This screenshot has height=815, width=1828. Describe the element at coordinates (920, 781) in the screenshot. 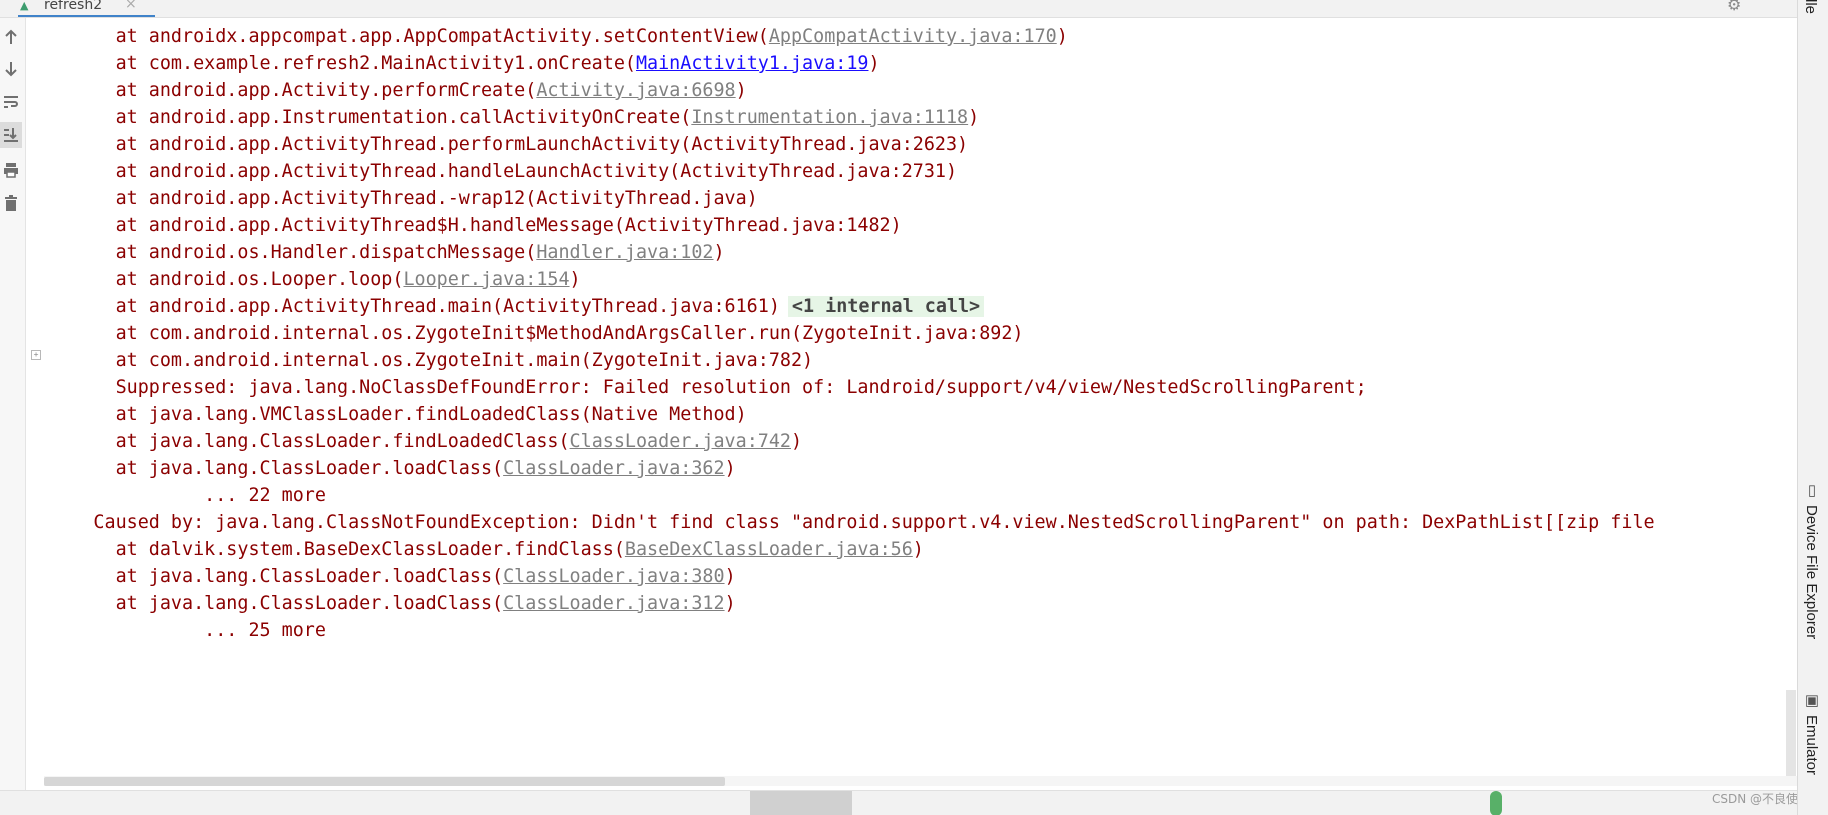

I see `horizontal-scrollbar` at that location.